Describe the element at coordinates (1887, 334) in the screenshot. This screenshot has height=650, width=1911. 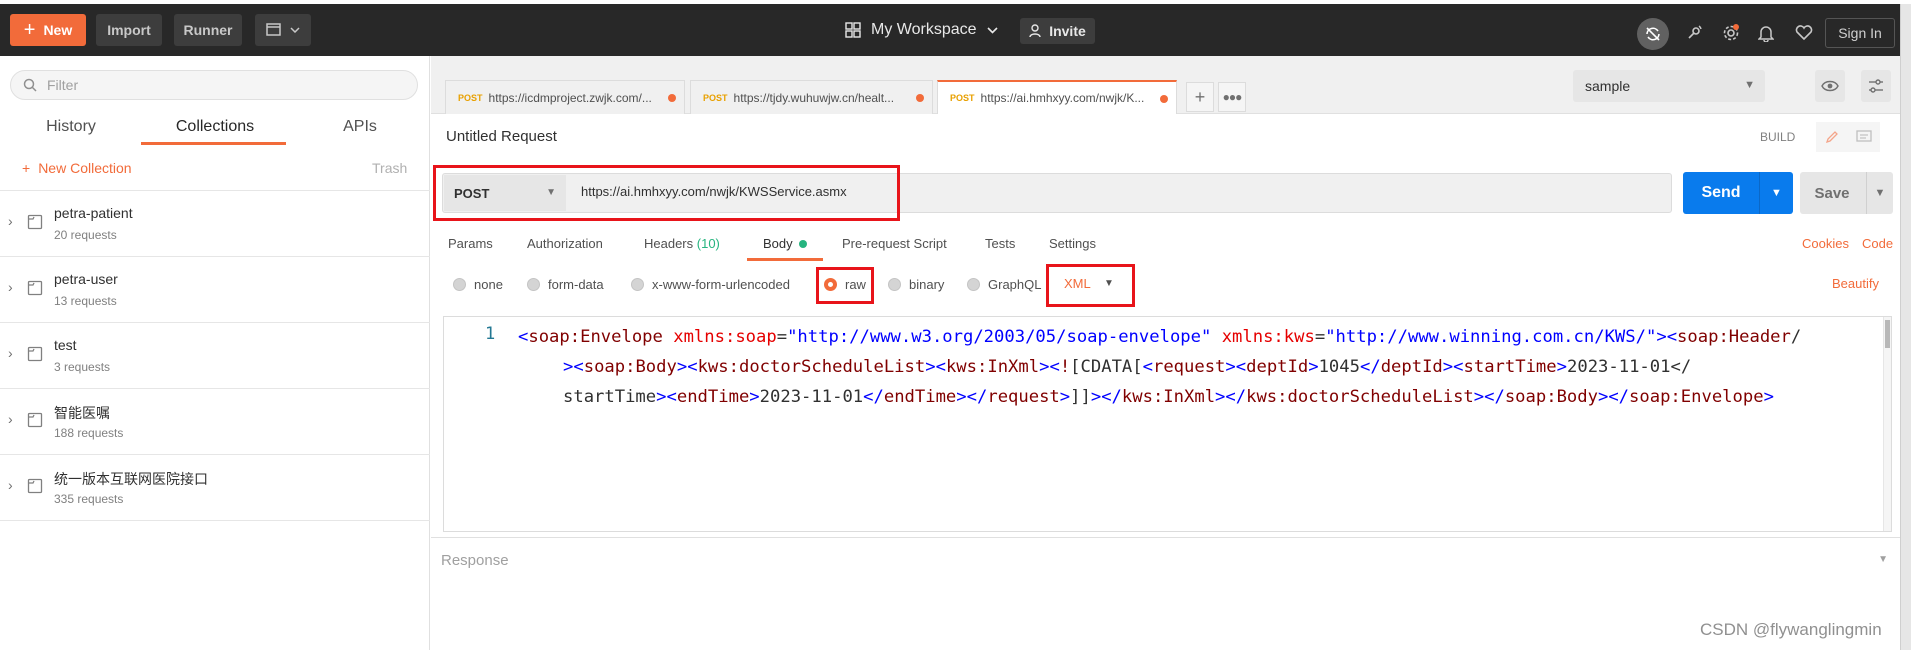
I see `scrollbar-thumb` at that location.